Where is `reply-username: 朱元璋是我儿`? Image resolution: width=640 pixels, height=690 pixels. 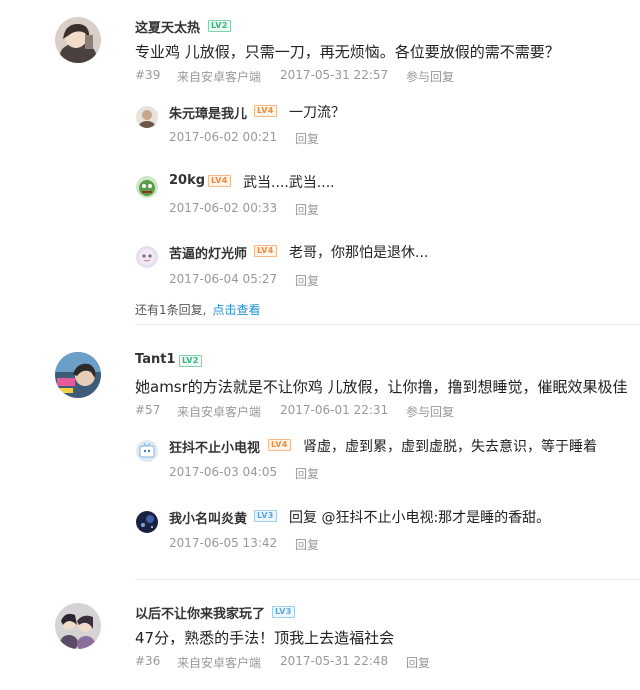 reply-username: 朱元璋是我儿 is located at coordinates (208, 112).